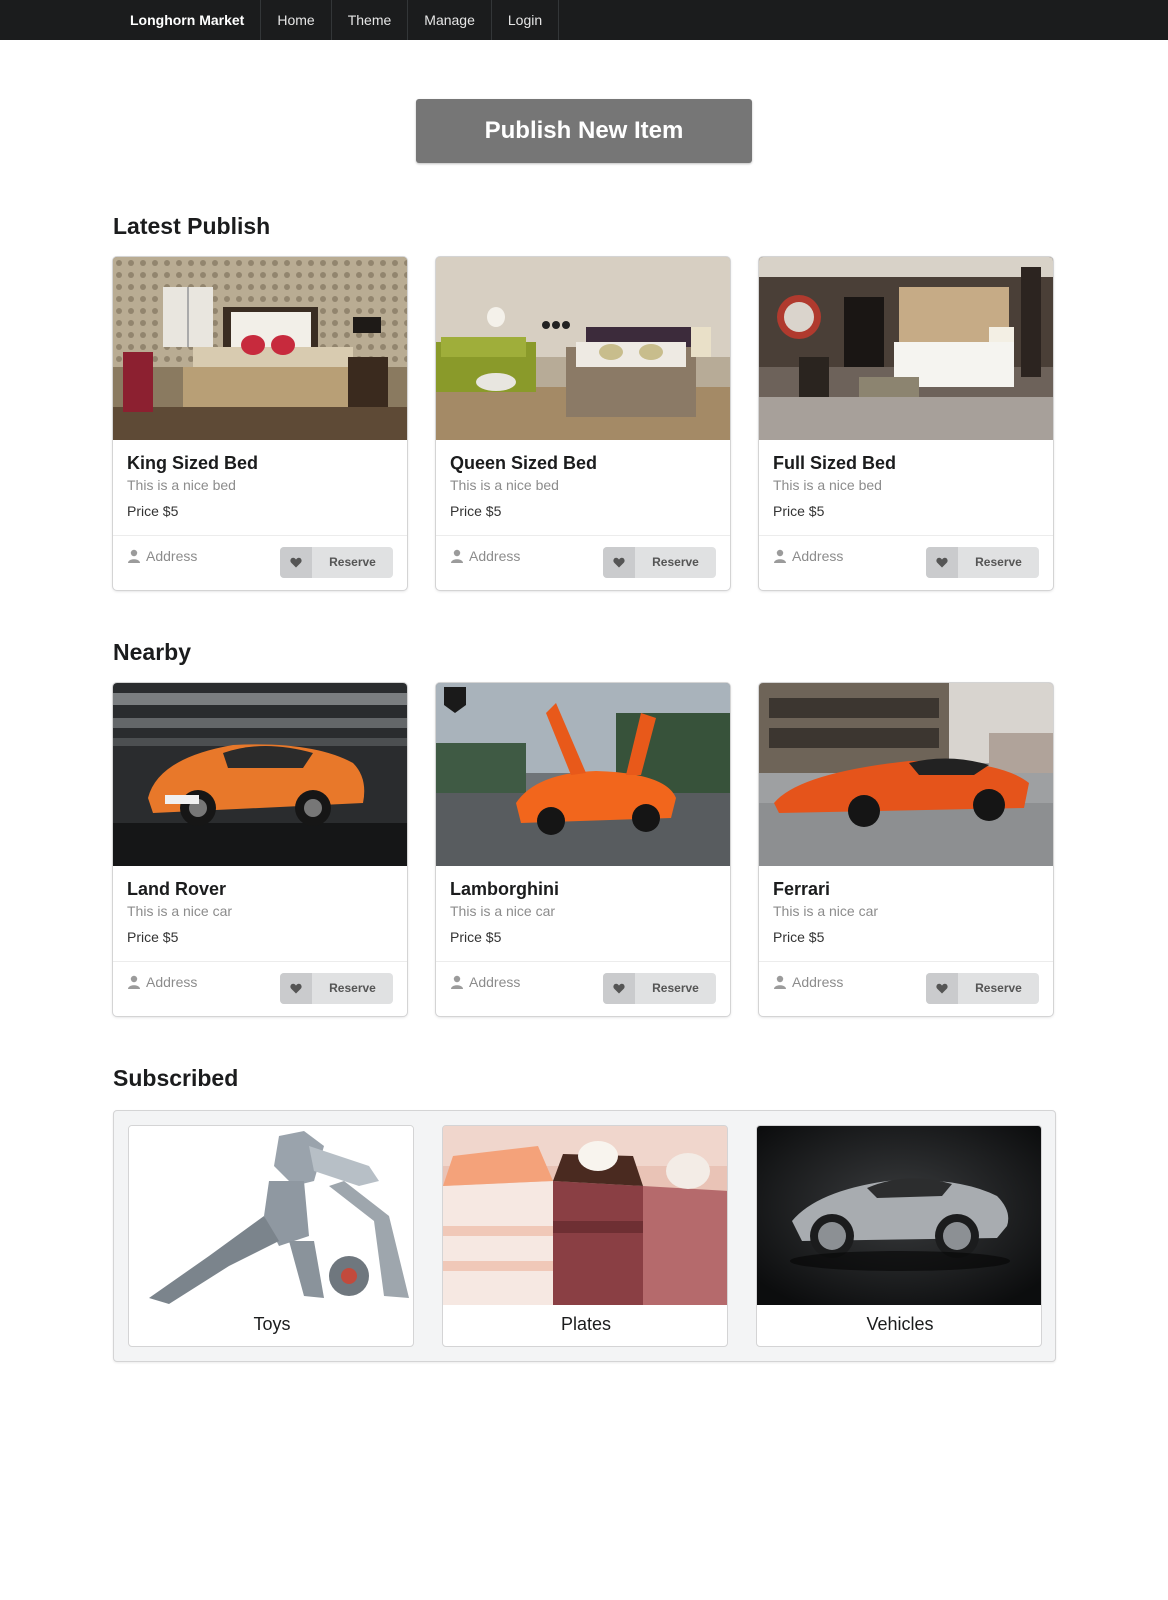  What do you see at coordinates (584, 20) in the screenshot?
I see `top-navbar: Longhorn Market Home Theme Manage Login` at bounding box center [584, 20].